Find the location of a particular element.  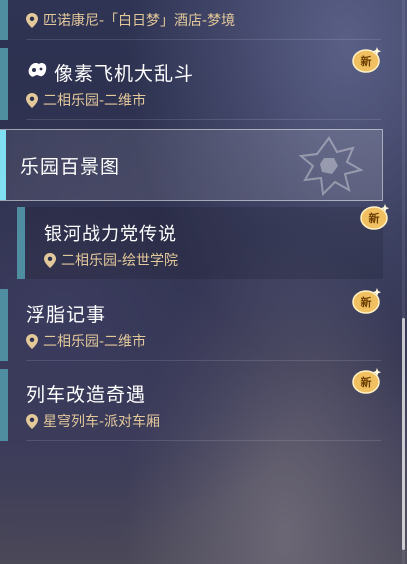

item-location: 星穹列车-派对车厢 is located at coordinates (93, 421).